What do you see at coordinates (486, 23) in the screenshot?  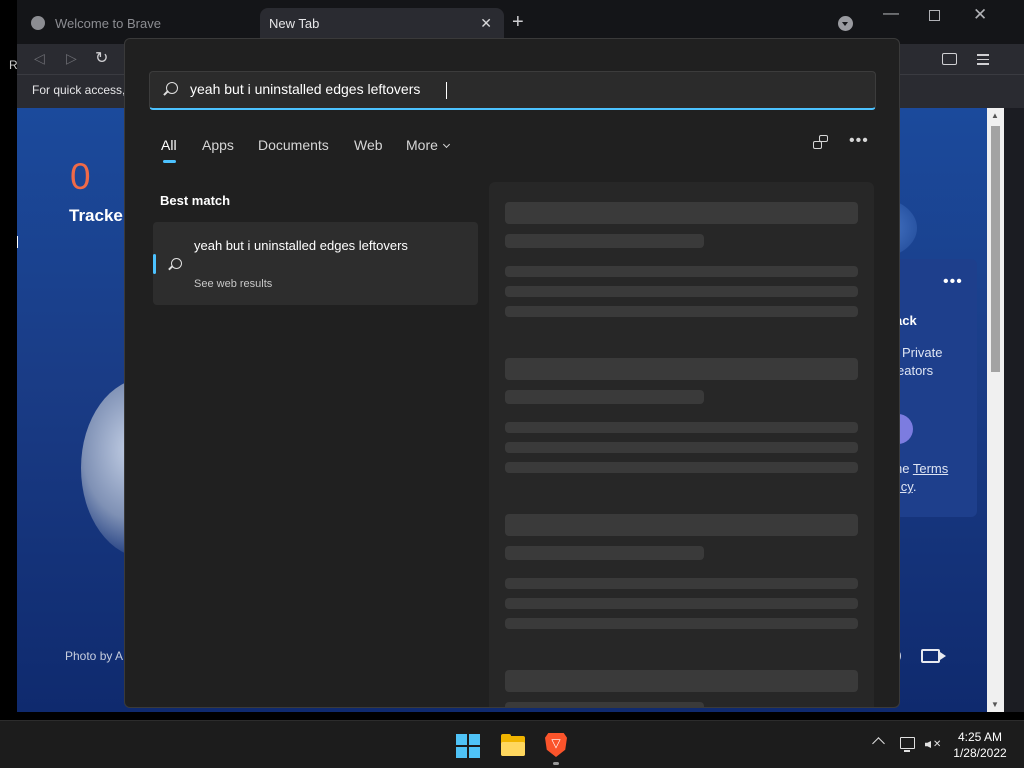 I see `close-tab-icon: ✕` at bounding box center [486, 23].